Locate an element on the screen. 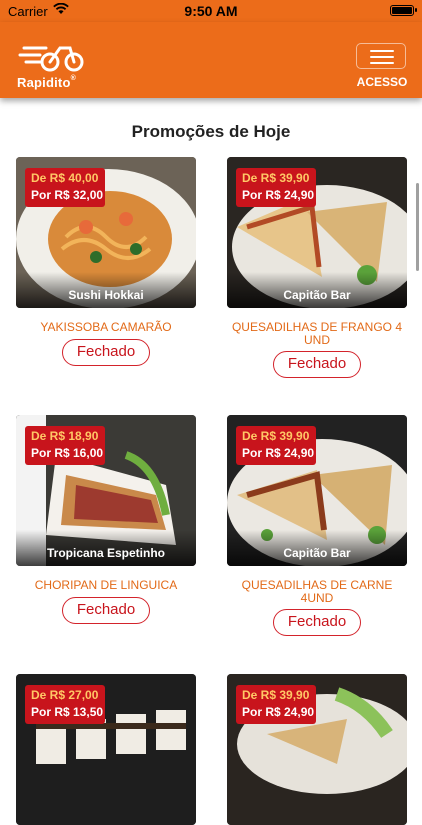  scrollbar is located at coordinates (417, 227).